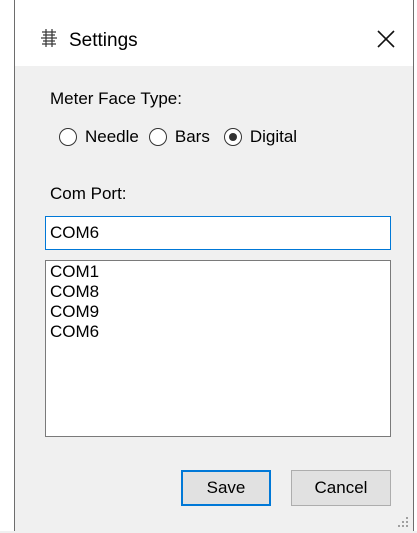 This screenshot has height=533, width=417. What do you see at coordinates (192, 136) in the screenshot?
I see `radio-bars-label: Bars` at bounding box center [192, 136].